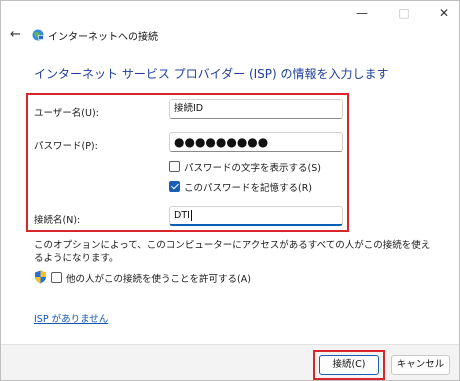  I want to click on no-isp-link: ISP がありません, so click(71, 318).